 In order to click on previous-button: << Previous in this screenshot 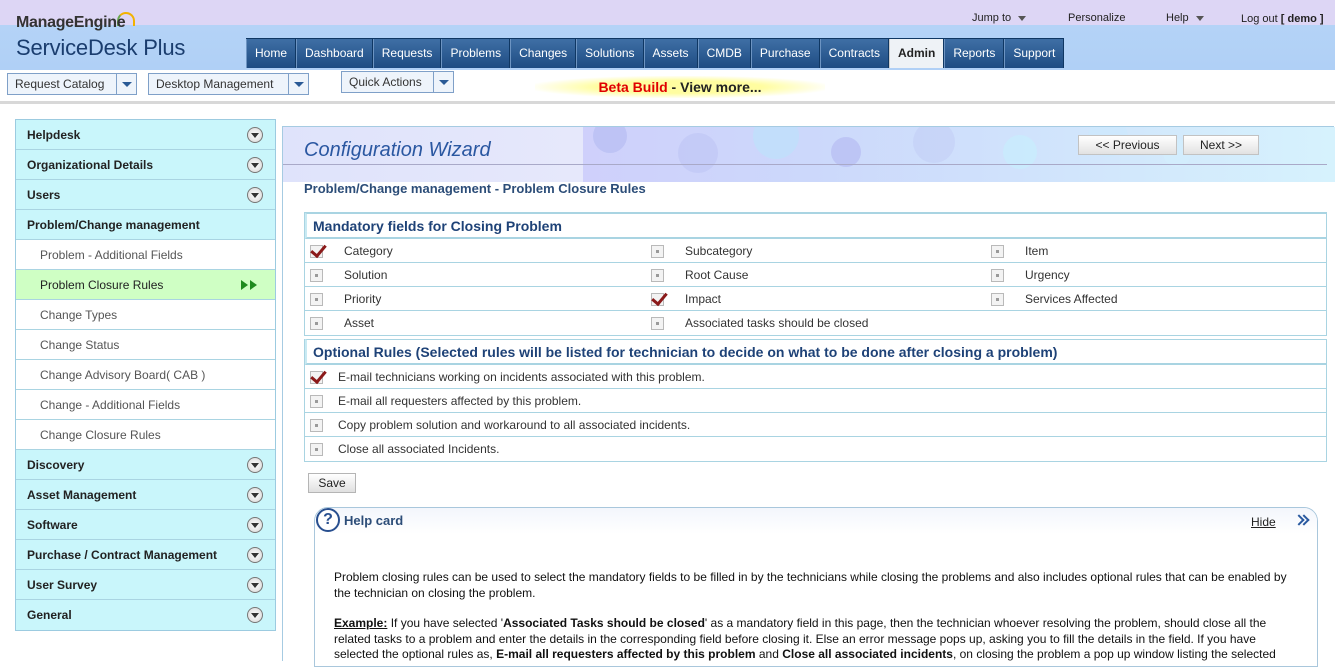, I will do `click(1127, 145)`.